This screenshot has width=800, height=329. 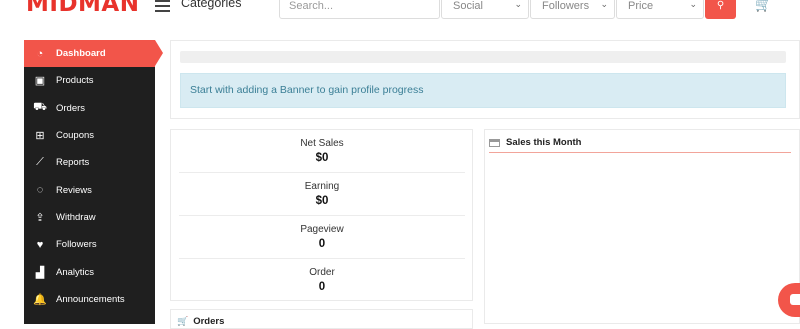 What do you see at coordinates (321, 319) in the screenshot?
I see `orders-panel: 🛒 Orders` at bounding box center [321, 319].